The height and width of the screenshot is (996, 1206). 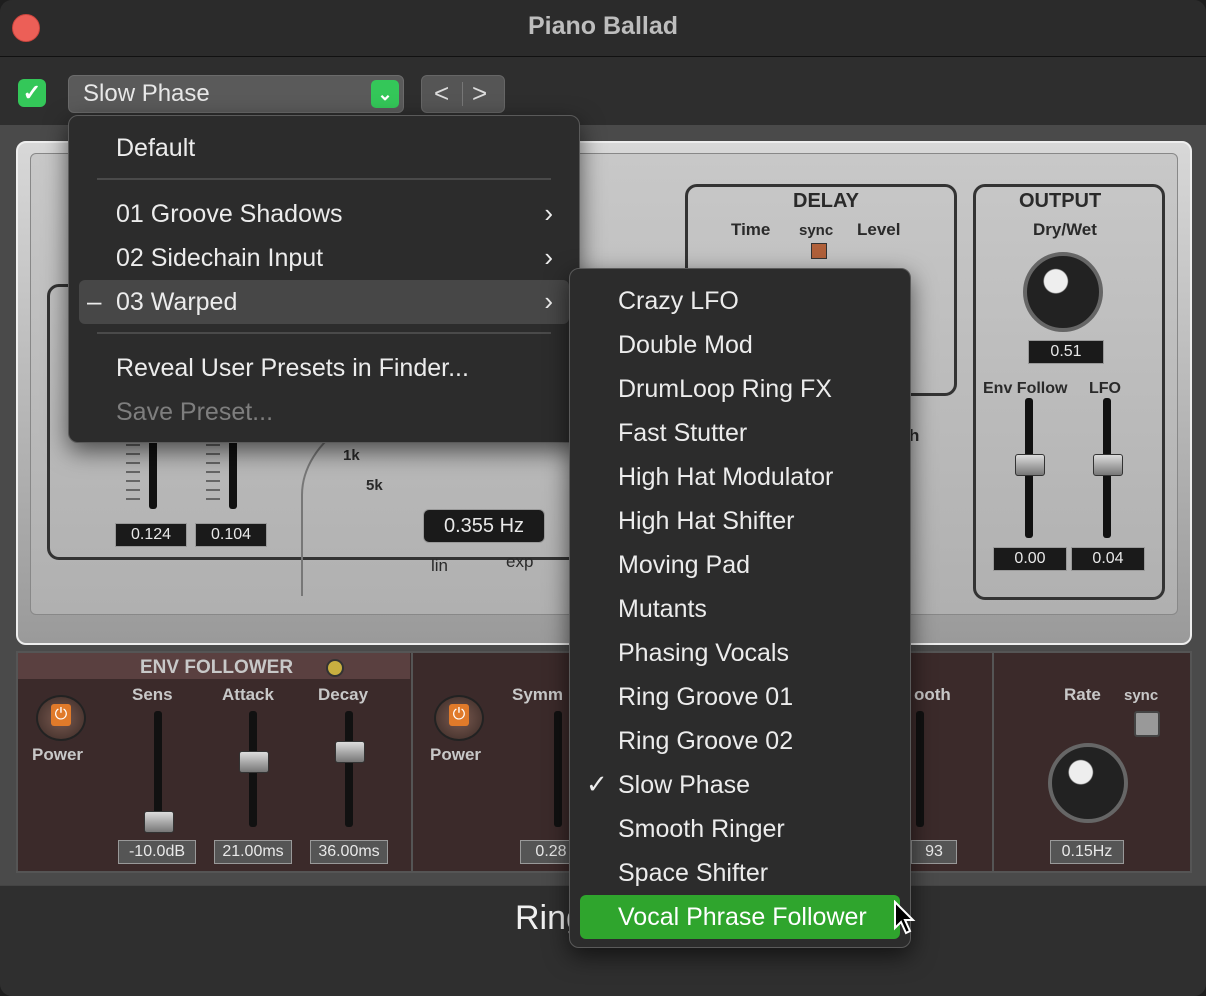 What do you see at coordinates (740, 521) in the screenshot?
I see `submenu-item: High Hat Shifter` at bounding box center [740, 521].